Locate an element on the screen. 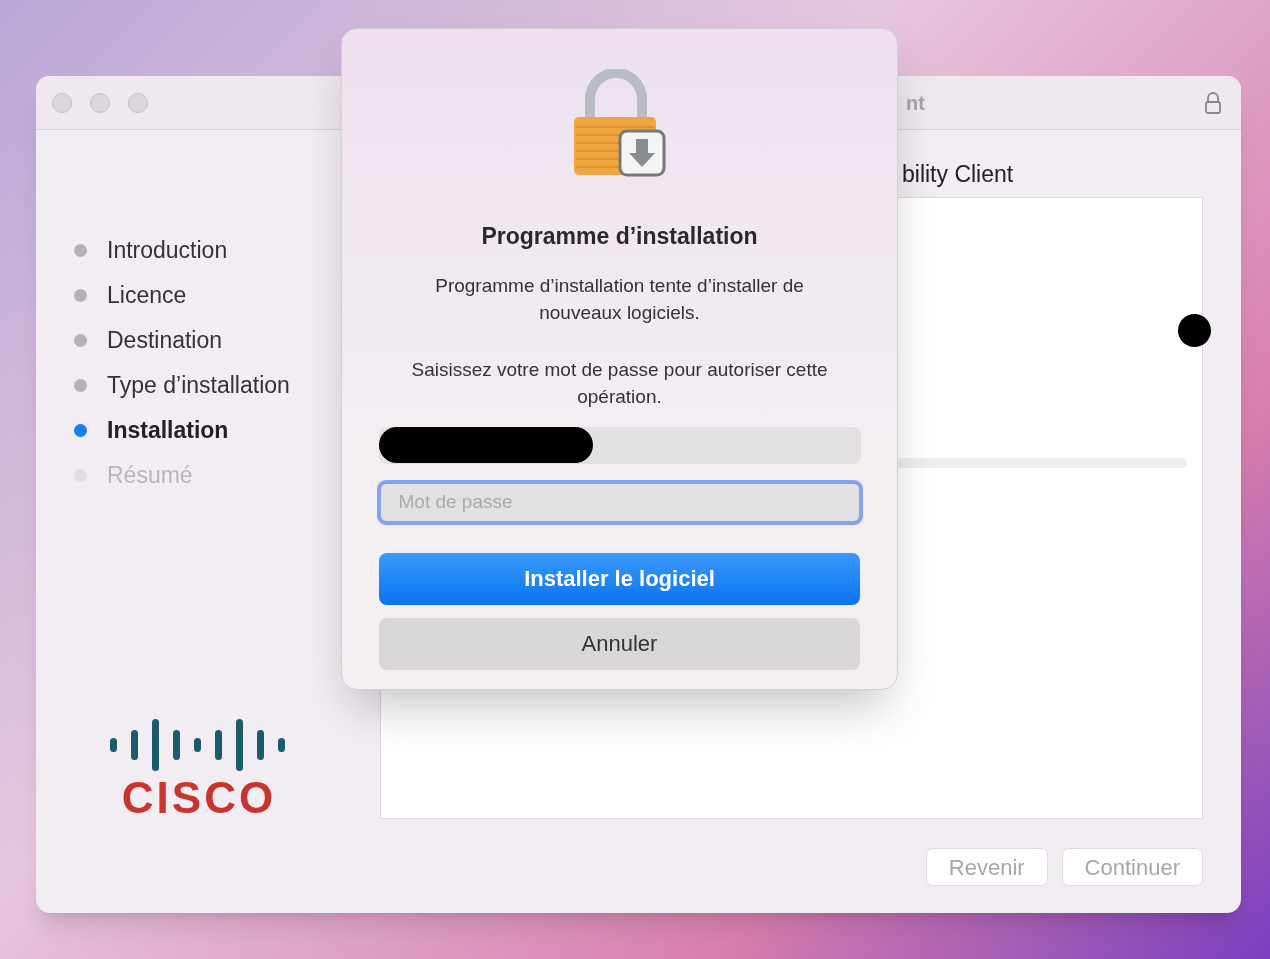 The width and height of the screenshot is (1270, 959). dialog-prompt: Saisissez votre mot de passe pour autoriser cette opération. is located at coordinates (619, 383).